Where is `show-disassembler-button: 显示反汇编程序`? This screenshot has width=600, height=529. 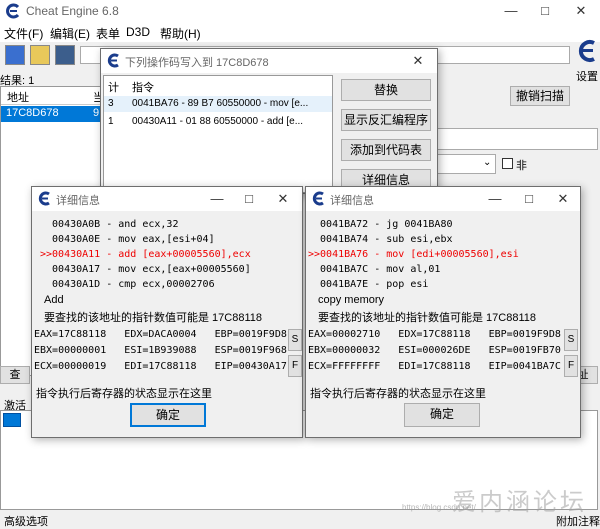 show-disassembler-button: 显示反汇编程序 is located at coordinates (386, 120).